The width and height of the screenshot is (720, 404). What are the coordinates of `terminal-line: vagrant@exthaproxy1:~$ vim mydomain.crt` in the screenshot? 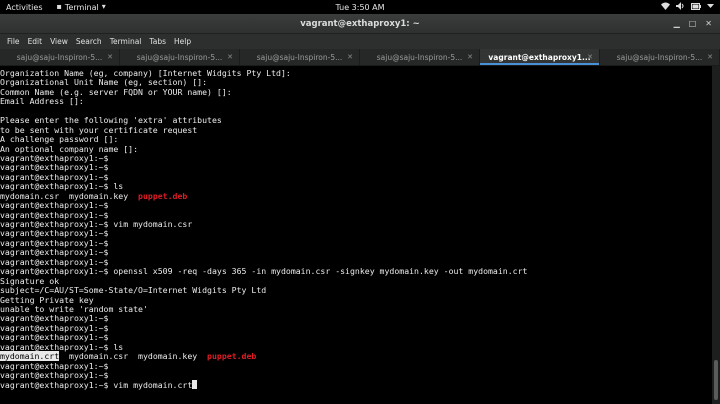 It's located at (356, 385).